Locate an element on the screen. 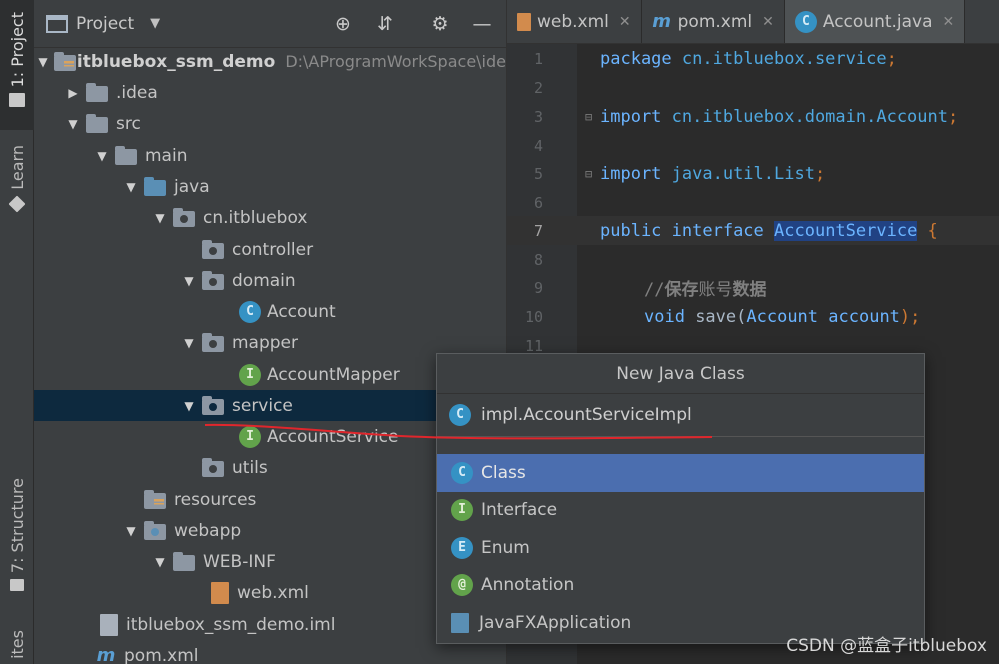 The height and width of the screenshot is (664, 999). tab-structure: 7: Structure is located at coordinates (17, 535).